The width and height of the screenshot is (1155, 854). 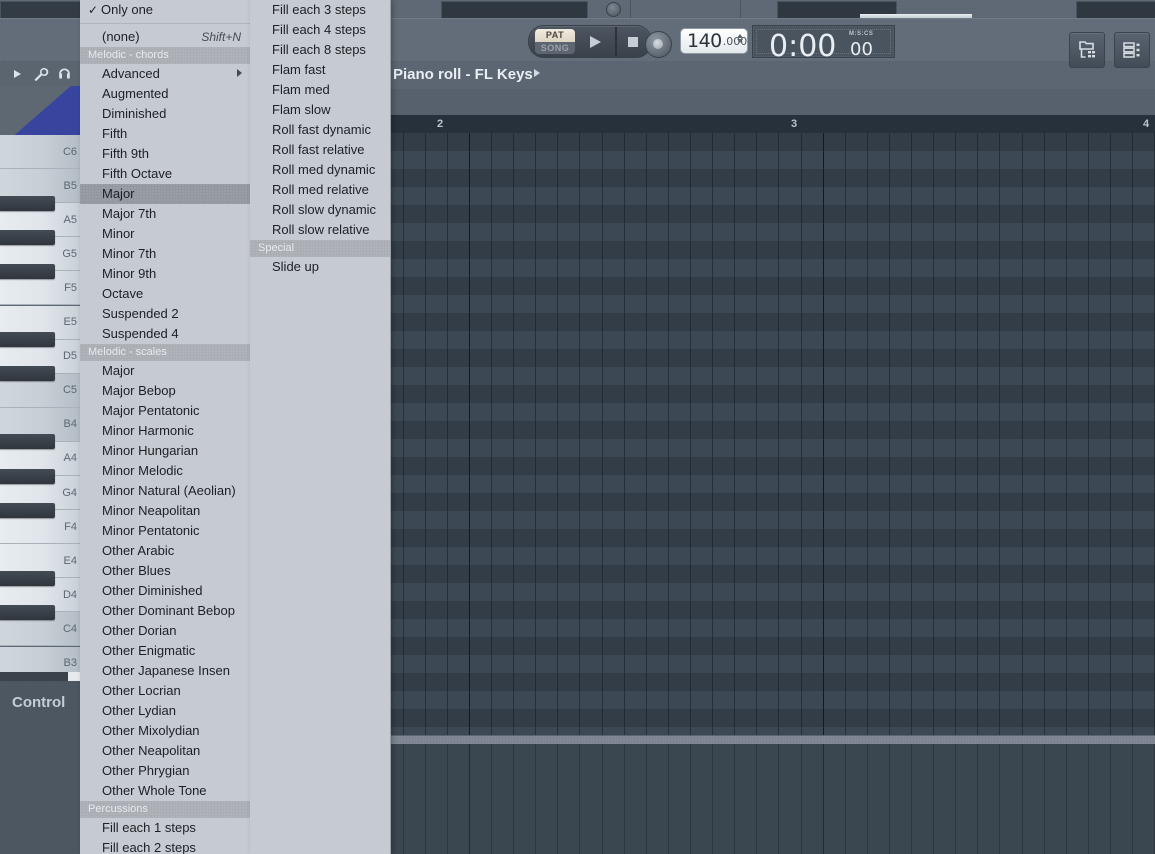 I want to click on record-button, so click(x=658, y=44).